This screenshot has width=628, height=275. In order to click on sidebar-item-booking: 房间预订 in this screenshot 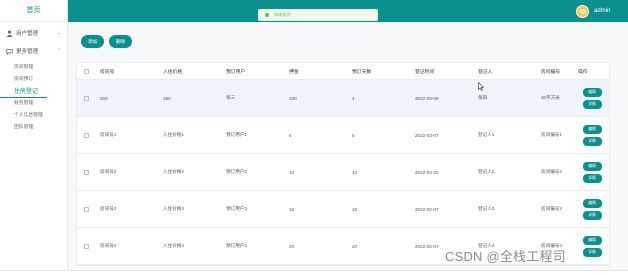, I will do `click(33, 80)`.